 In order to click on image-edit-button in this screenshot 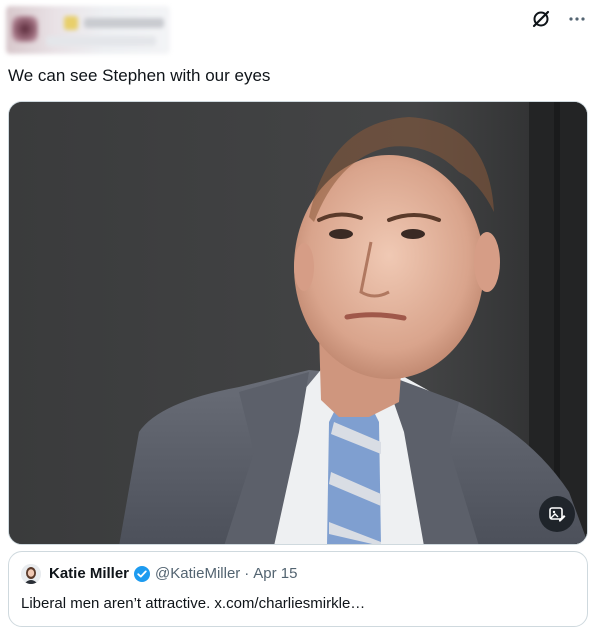, I will do `click(557, 514)`.